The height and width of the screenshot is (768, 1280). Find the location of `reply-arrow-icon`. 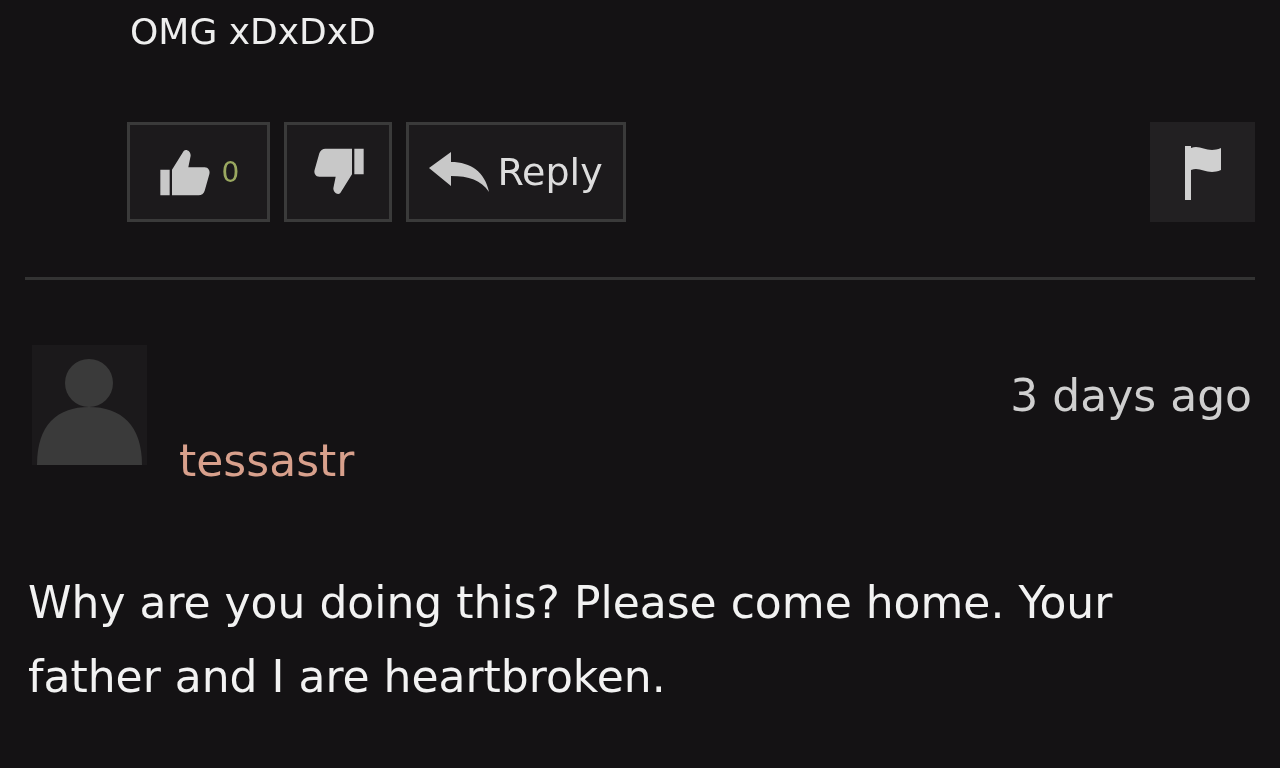

reply-arrow-icon is located at coordinates (459, 172).